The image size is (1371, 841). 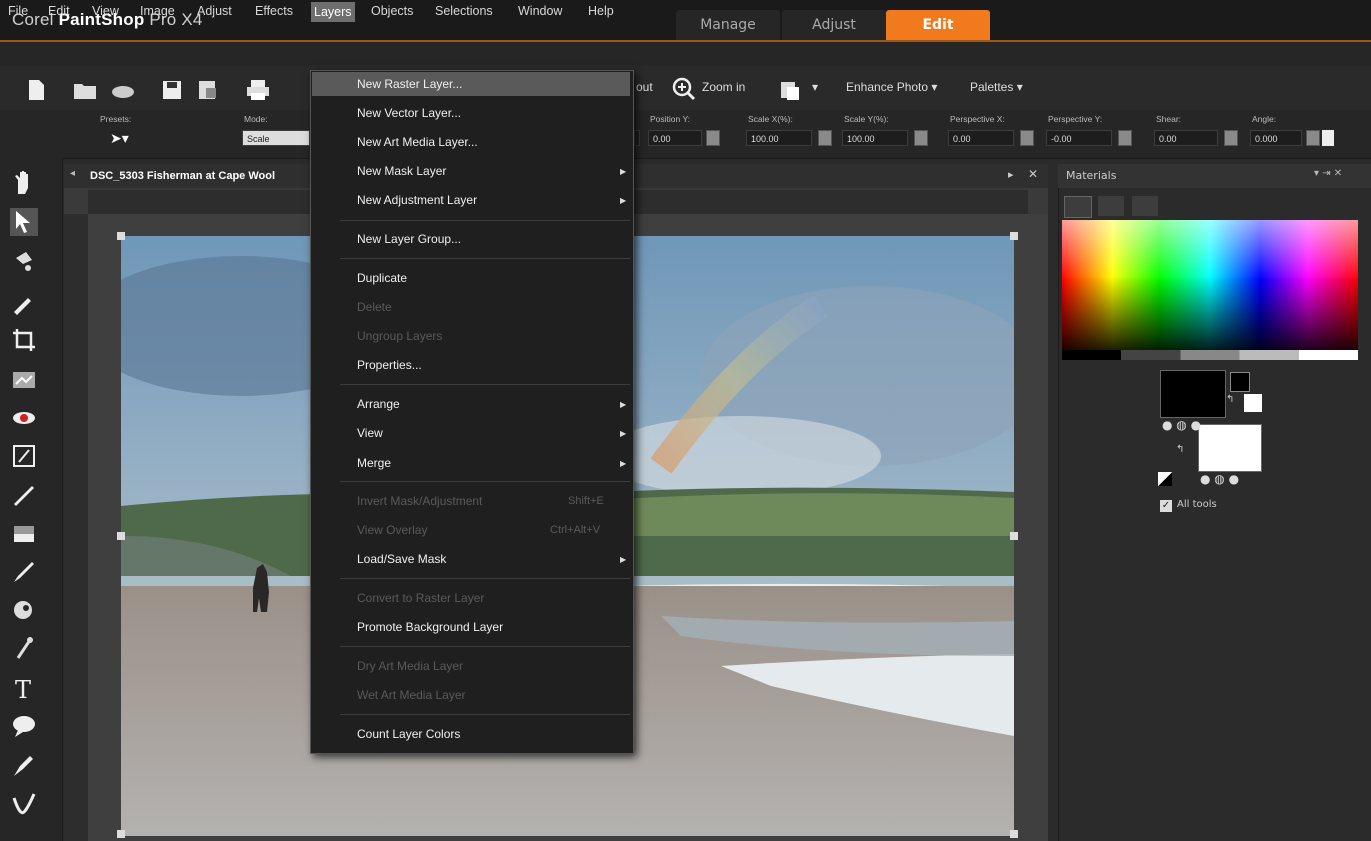 What do you see at coordinates (875, 138) in the screenshot?
I see `scale-y-input: 100.00` at bounding box center [875, 138].